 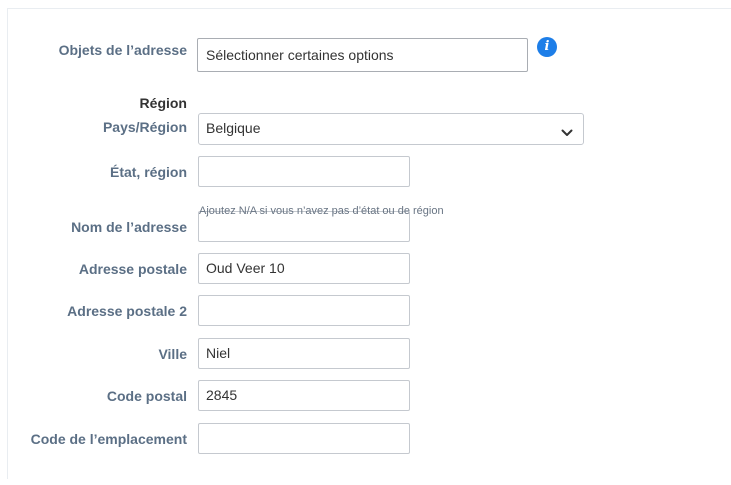 I want to click on location-code-label: Code de l’emplacement, so click(x=108, y=439).